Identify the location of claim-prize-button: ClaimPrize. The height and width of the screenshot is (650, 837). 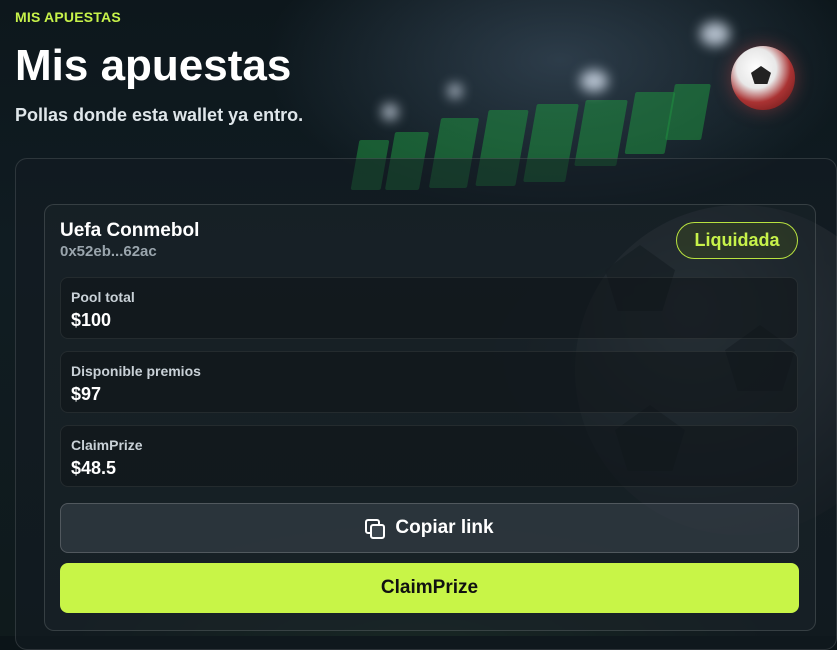
(429, 588).